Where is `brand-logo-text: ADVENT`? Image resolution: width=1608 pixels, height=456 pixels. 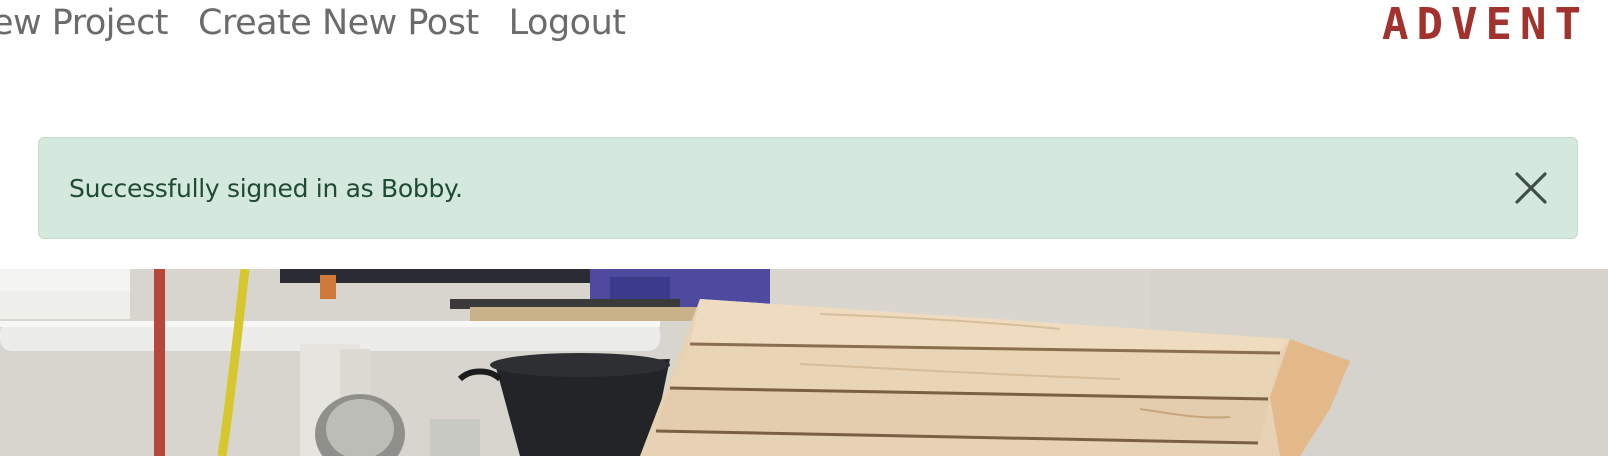
brand-logo-text: ADVENT is located at coordinates (1485, 25).